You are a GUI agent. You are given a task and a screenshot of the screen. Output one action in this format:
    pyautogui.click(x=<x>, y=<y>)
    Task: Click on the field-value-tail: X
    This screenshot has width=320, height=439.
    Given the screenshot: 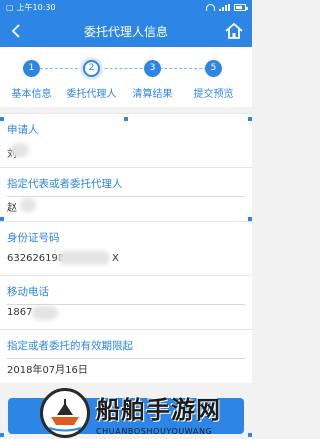 What is the action you would take?
    pyautogui.click(x=115, y=258)
    